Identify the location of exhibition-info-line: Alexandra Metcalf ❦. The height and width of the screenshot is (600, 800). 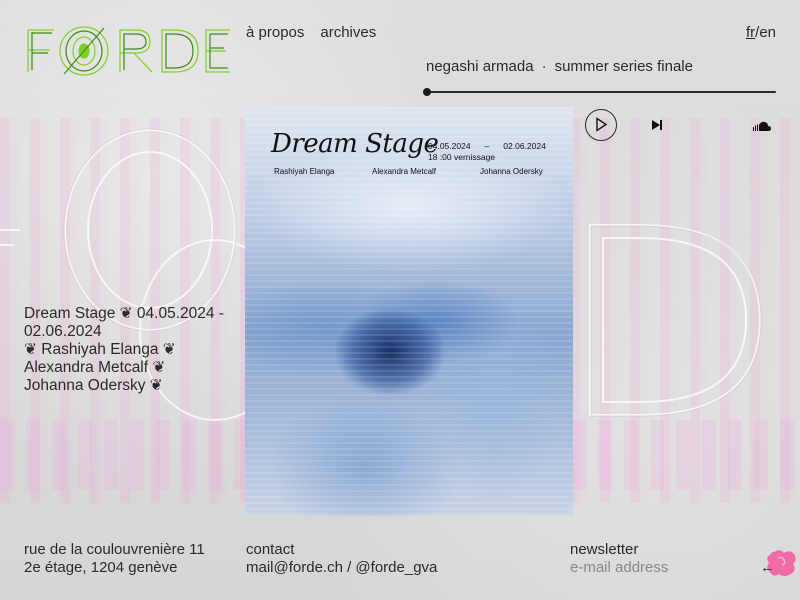
(95, 367).